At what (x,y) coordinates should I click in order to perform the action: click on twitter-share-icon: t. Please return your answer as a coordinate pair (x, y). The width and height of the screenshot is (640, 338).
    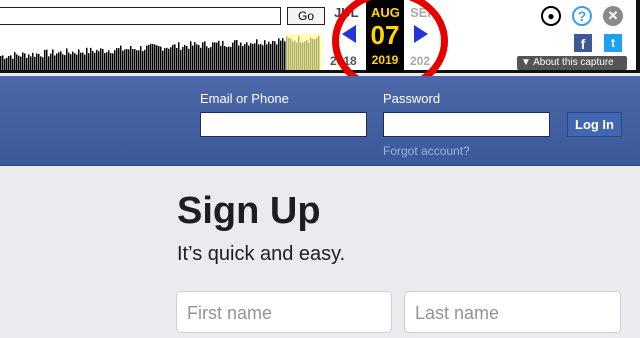
    Looking at the image, I should click on (613, 43).